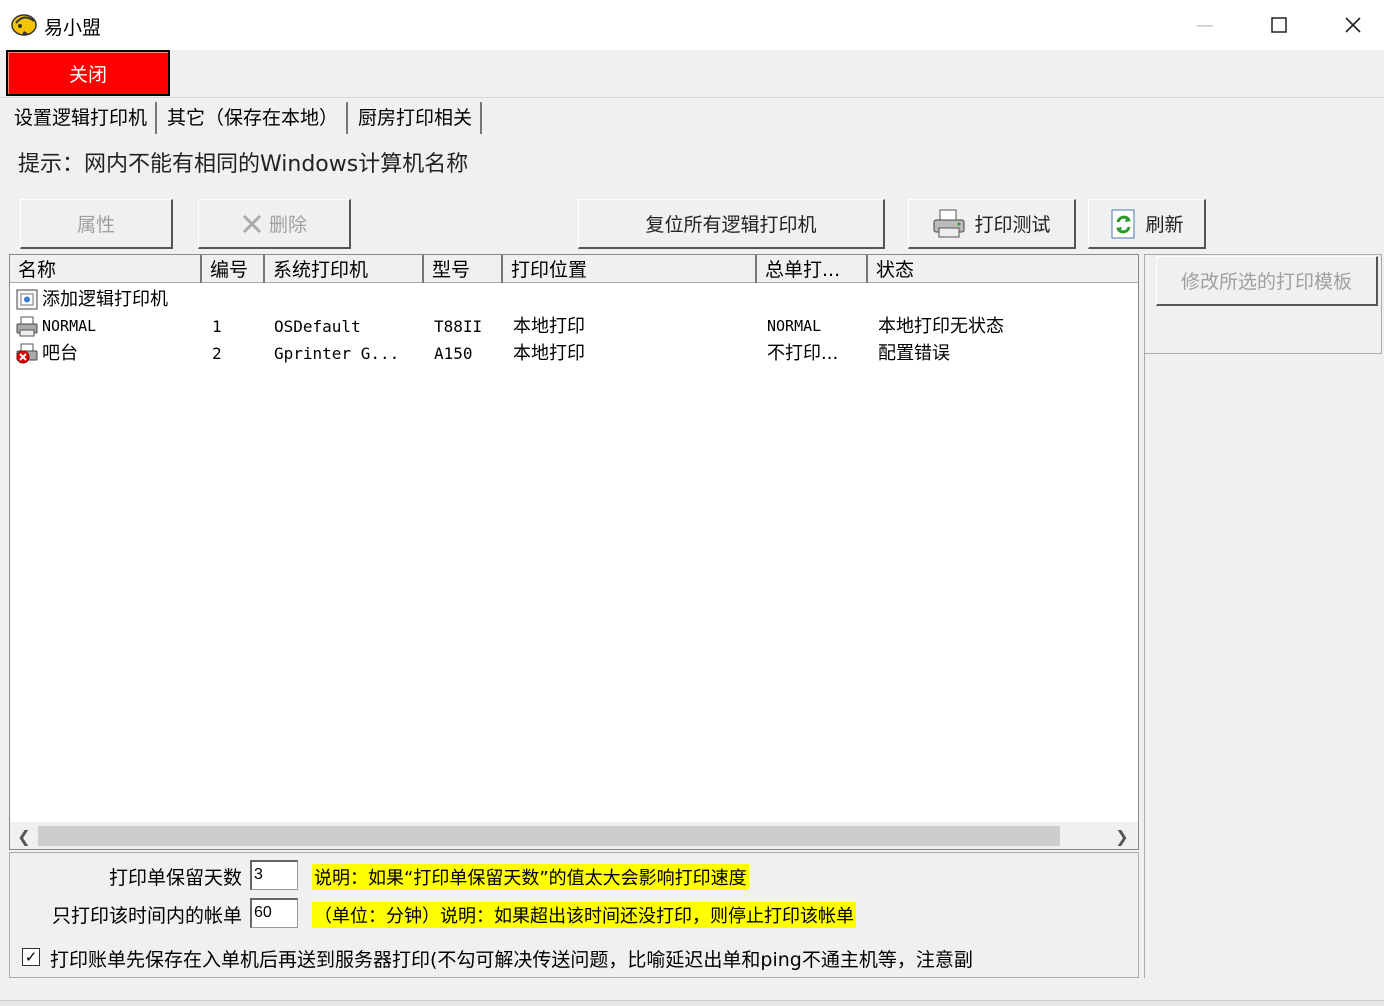  I want to click on maximize-icon, so click(1279, 25).